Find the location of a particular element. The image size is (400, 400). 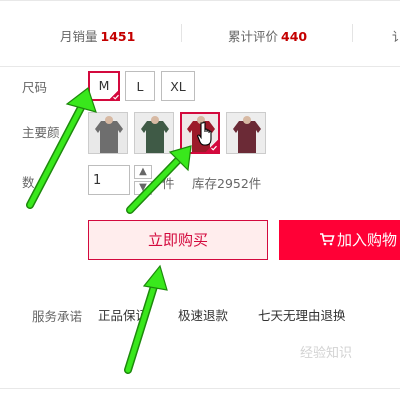

color-swatch-gray is located at coordinates (108, 133).